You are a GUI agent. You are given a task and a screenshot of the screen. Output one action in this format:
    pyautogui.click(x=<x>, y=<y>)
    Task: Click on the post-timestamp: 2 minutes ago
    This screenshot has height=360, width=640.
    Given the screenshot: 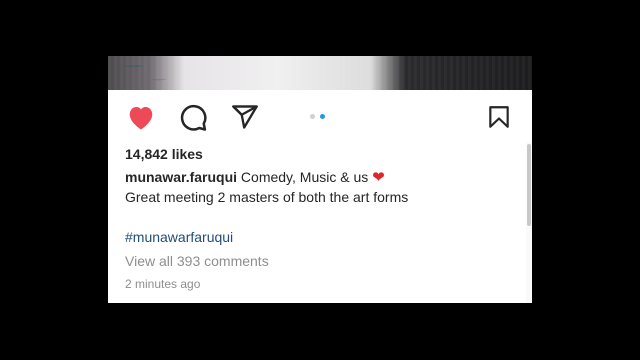 What is the action you would take?
    pyautogui.click(x=163, y=284)
    